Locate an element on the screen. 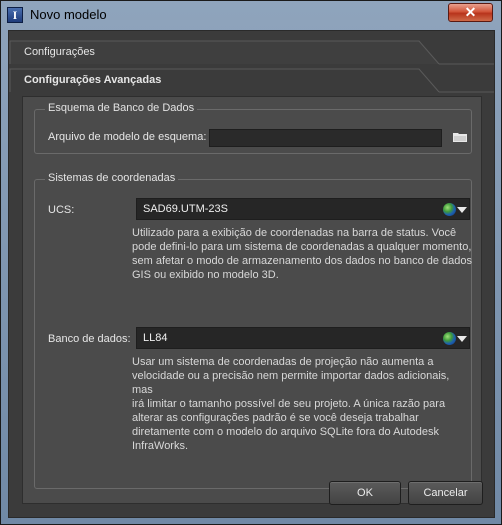 This screenshot has width=502, height=525. tab-configuracoes: Configurações is located at coordinates (251, 51).